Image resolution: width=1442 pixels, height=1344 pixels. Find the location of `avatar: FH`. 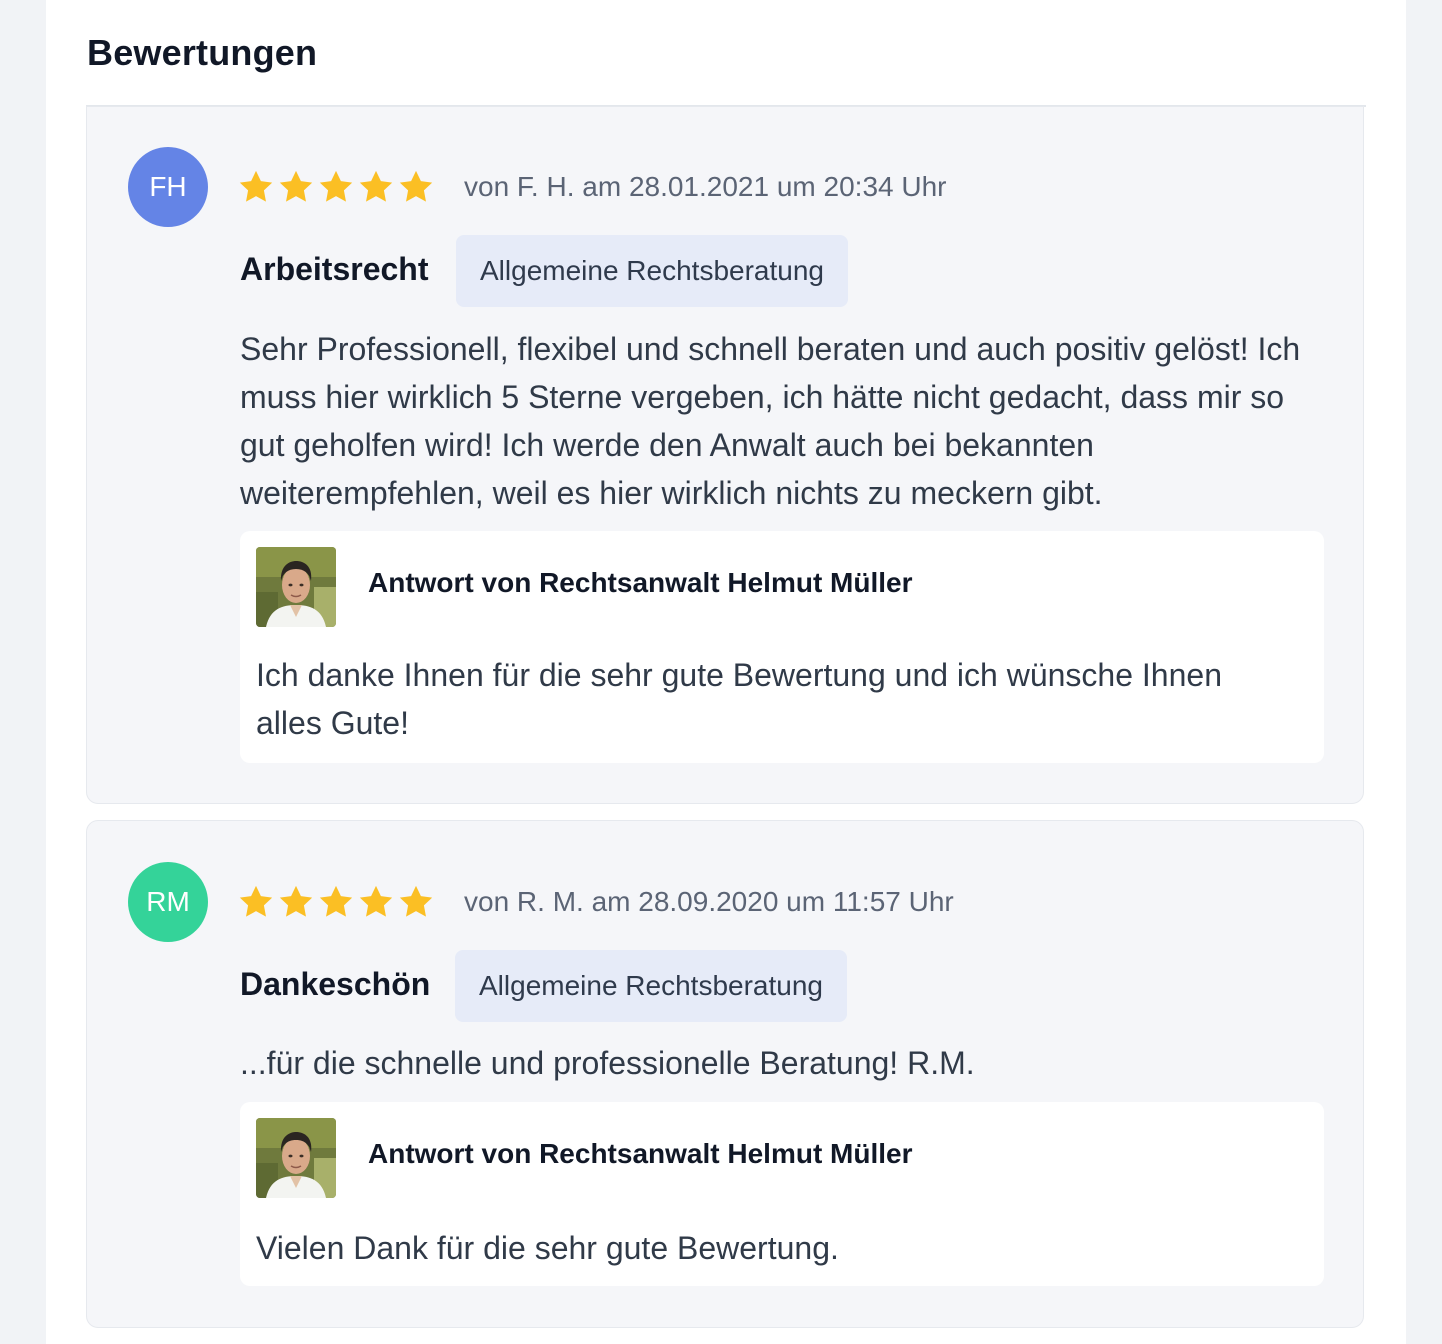

avatar: FH is located at coordinates (168, 187).